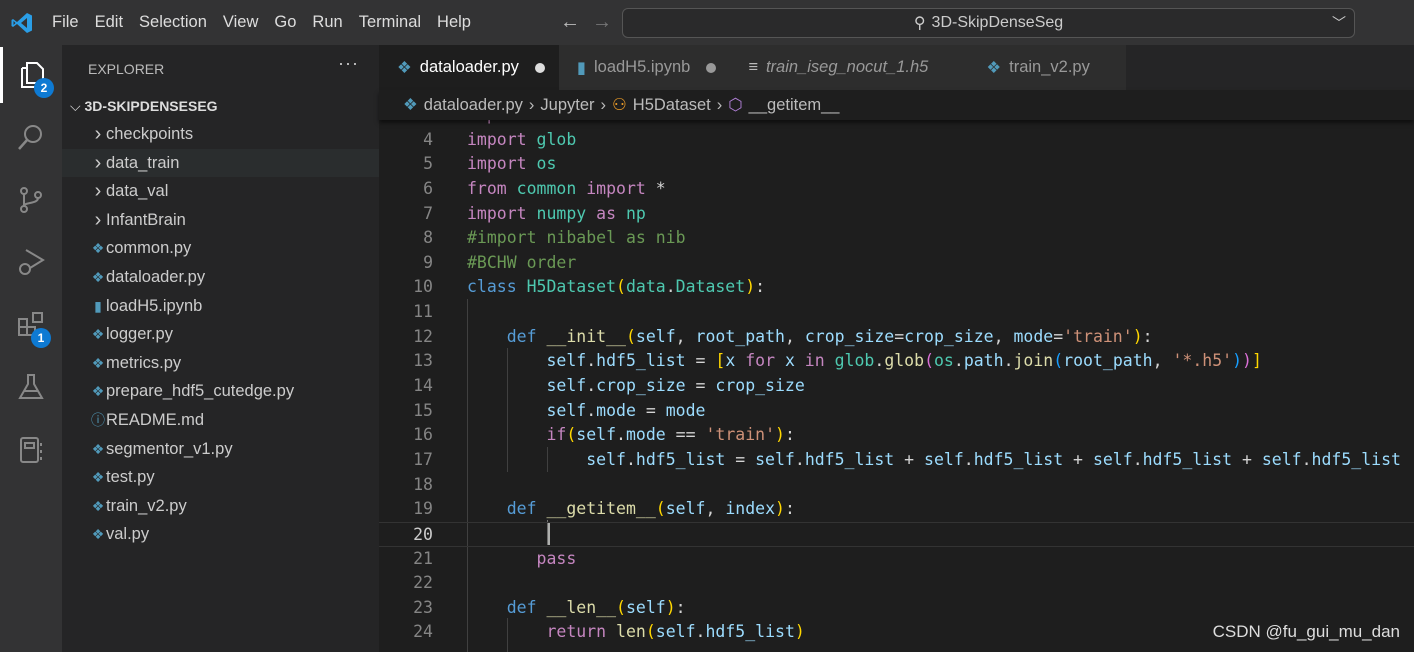  Describe the element at coordinates (988, 23) in the screenshot. I see `command-center: ⚲ 3D-SkipDenseSeg ﹀` at that location.